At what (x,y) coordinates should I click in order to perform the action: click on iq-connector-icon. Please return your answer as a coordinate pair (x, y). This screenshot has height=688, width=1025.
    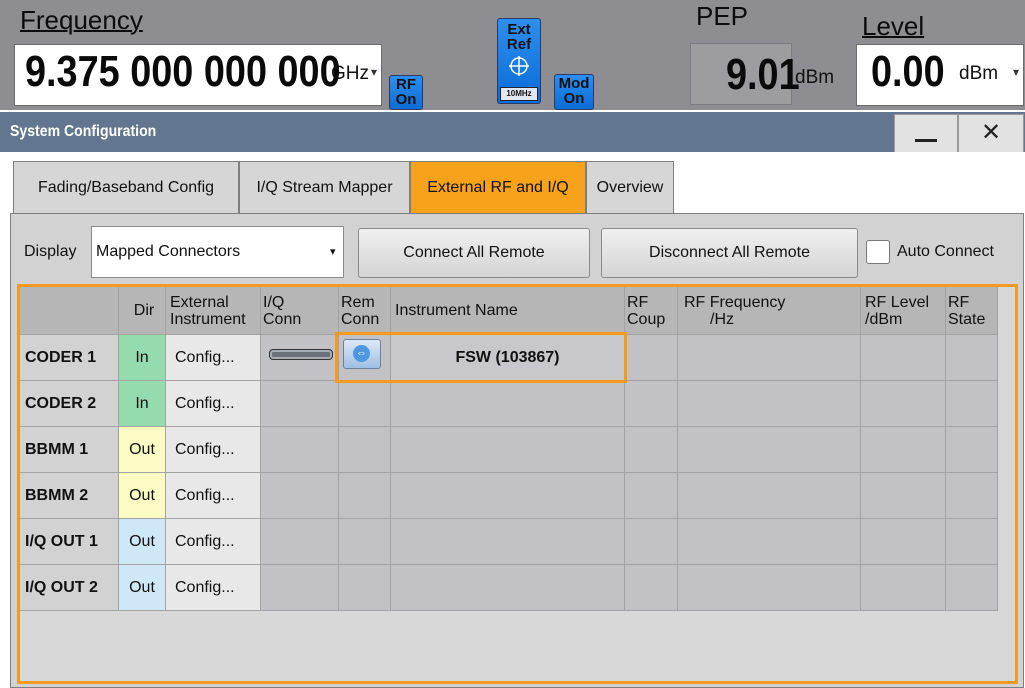
    Looking at the image, I should click on (301, 354).